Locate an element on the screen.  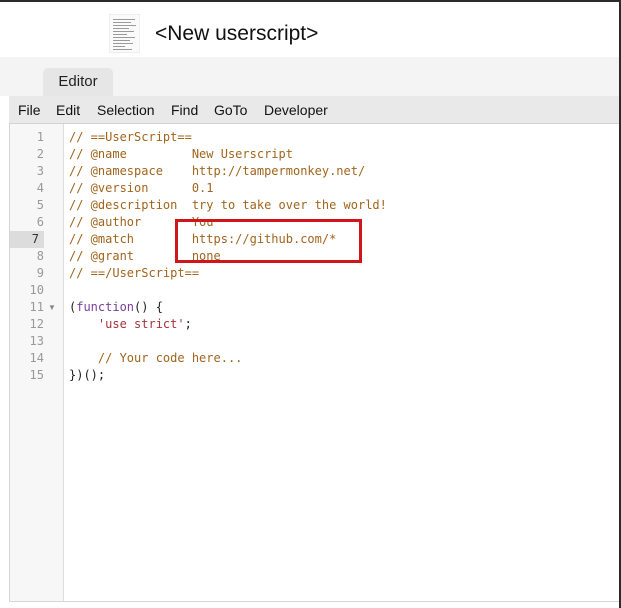
code-text: // ==/UserScript== is located at coordinates (134, 273).